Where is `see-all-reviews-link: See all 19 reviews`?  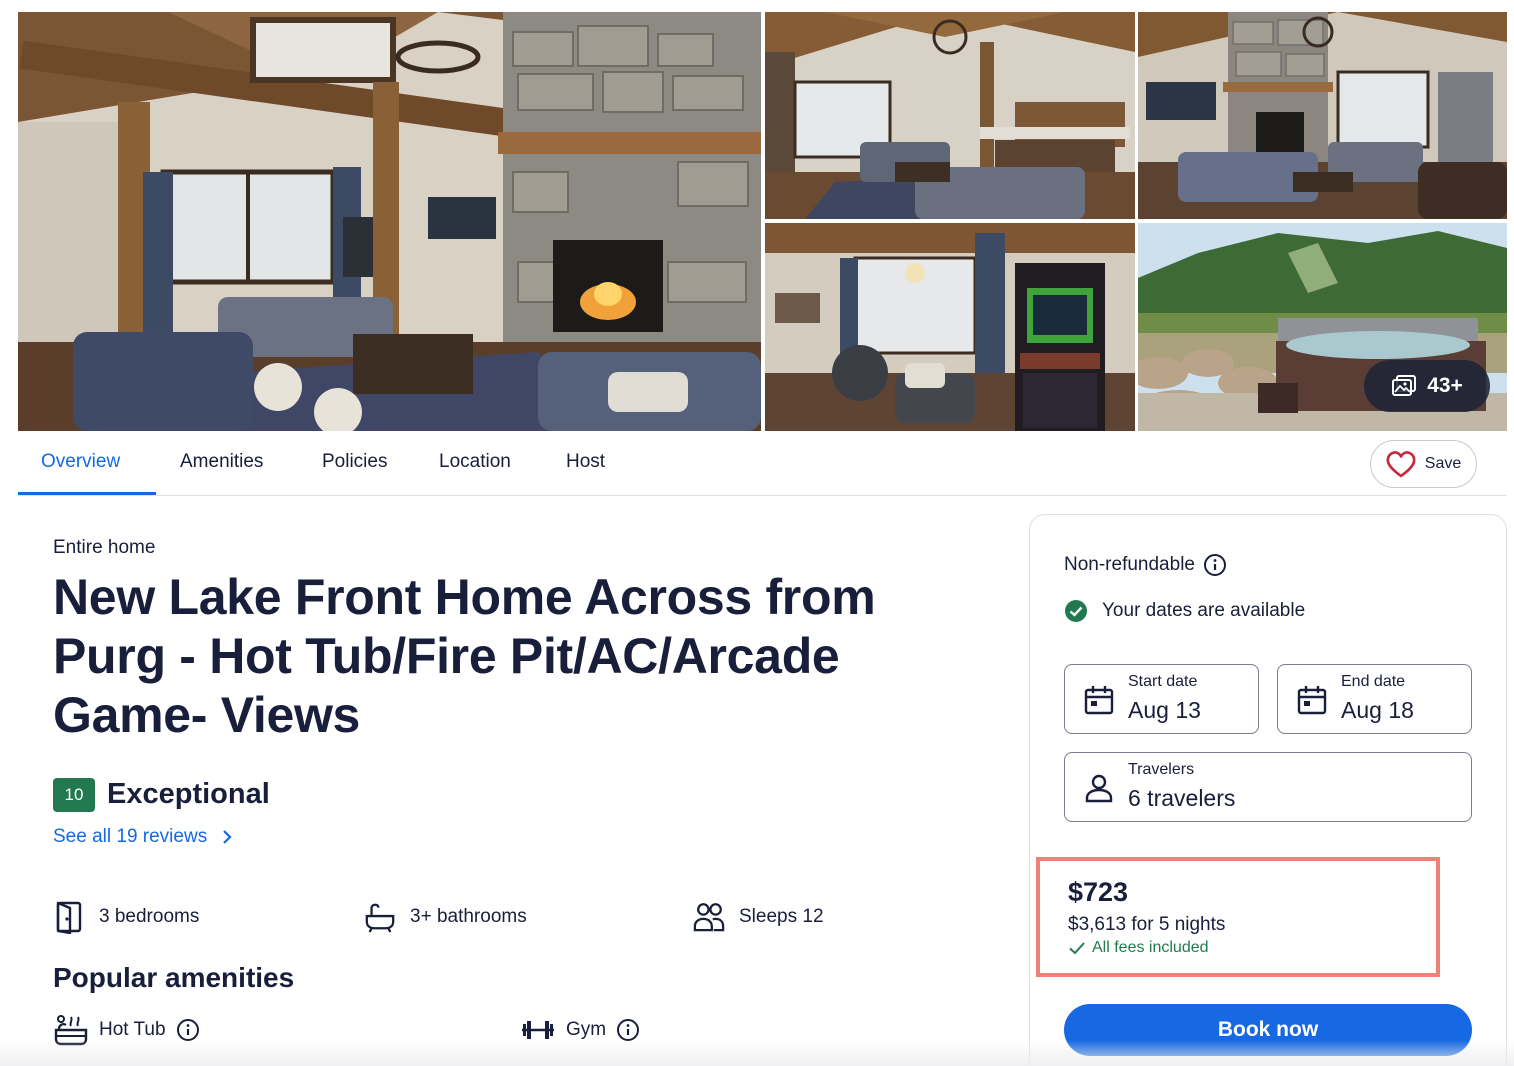 see-all-reviews-link: See all 19 reviews is located at coordinates (143, 837).